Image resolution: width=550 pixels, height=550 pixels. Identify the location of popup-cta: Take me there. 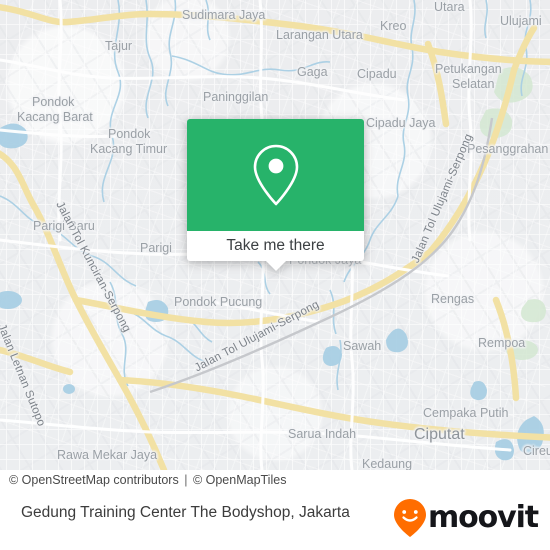
(275, 246).